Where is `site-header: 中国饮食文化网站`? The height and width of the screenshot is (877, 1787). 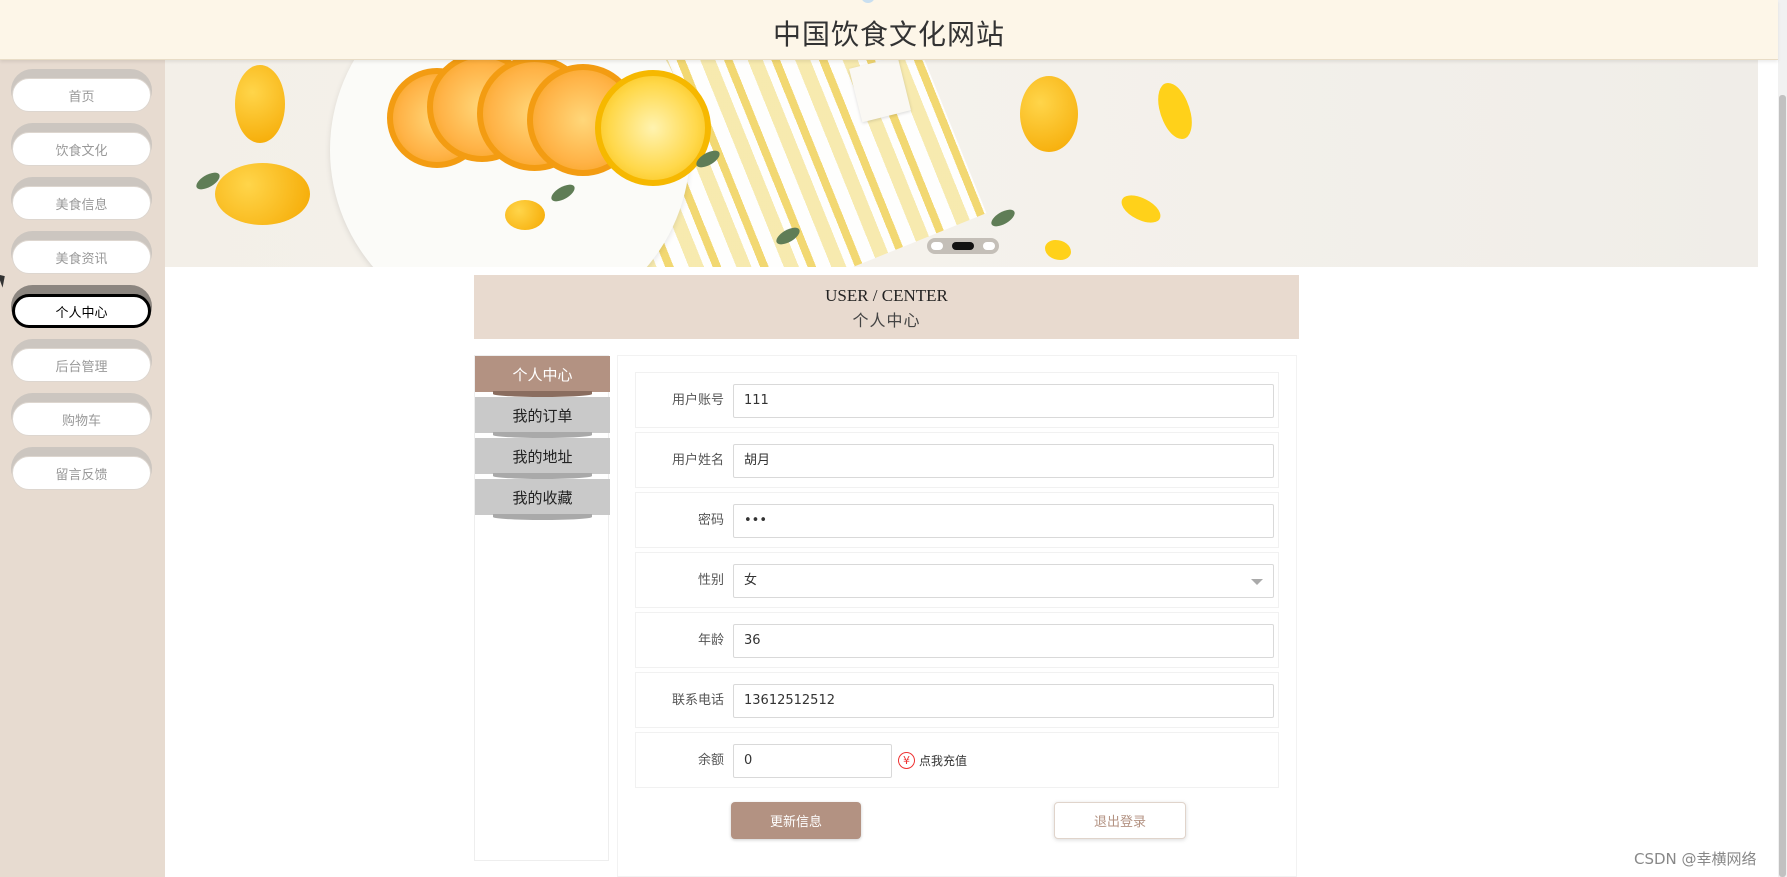 site-header: 中国饮食文化网站 is located at coordinates (889, 30).